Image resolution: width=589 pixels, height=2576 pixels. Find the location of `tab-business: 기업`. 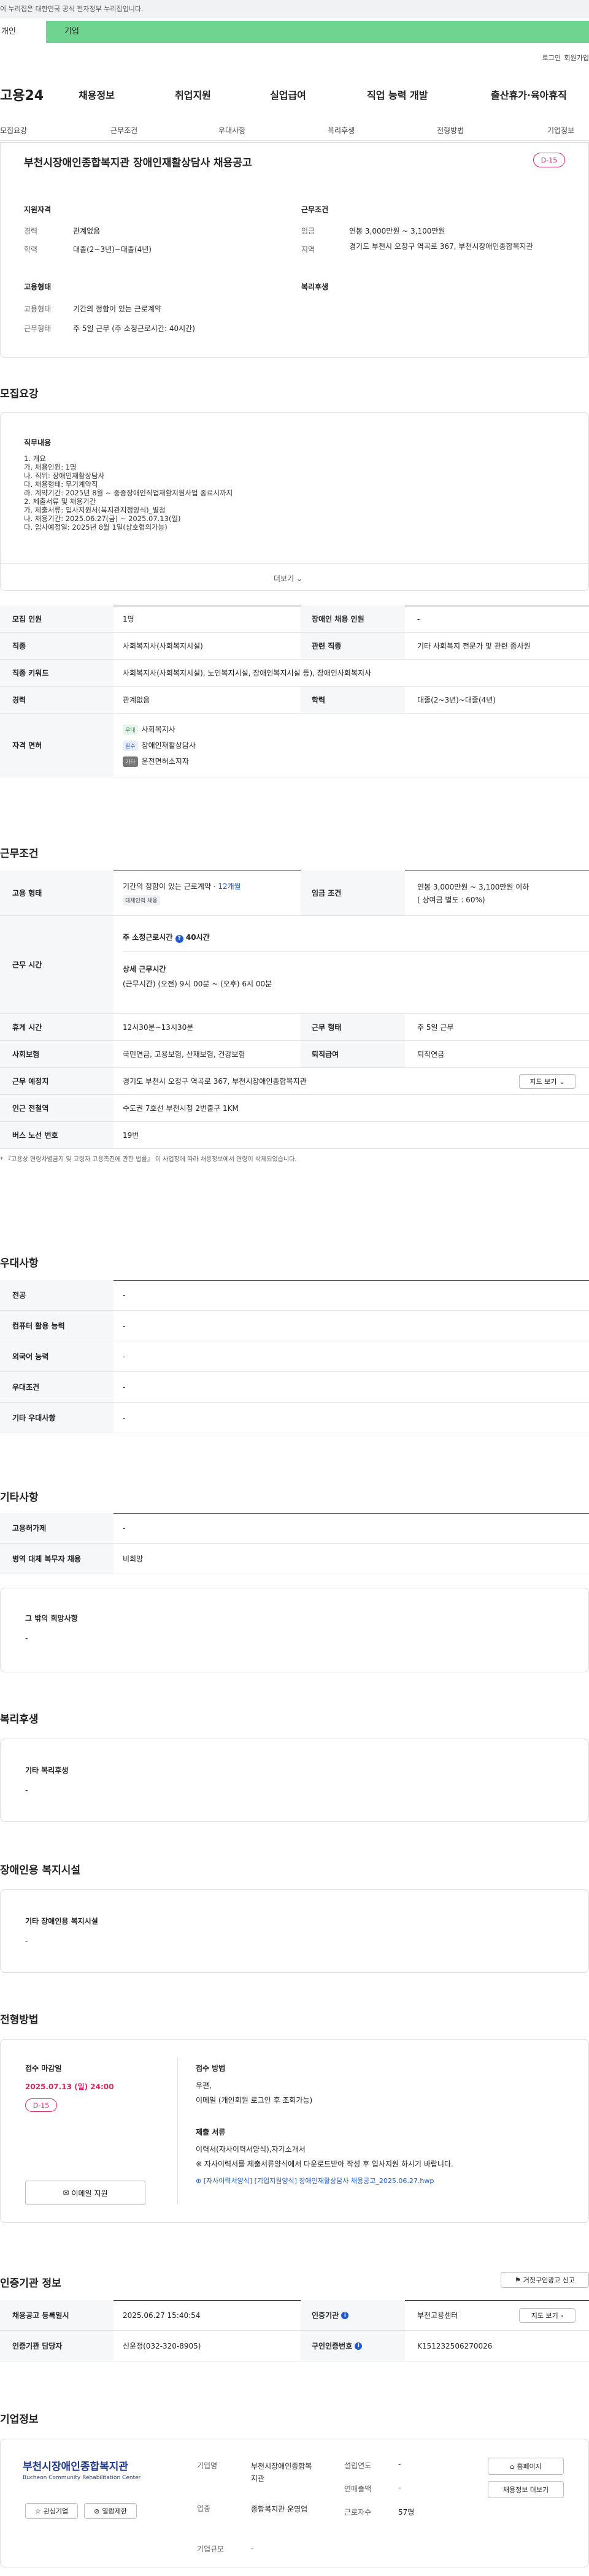

tab-business: 기업 is located at coordinates (317, 32).